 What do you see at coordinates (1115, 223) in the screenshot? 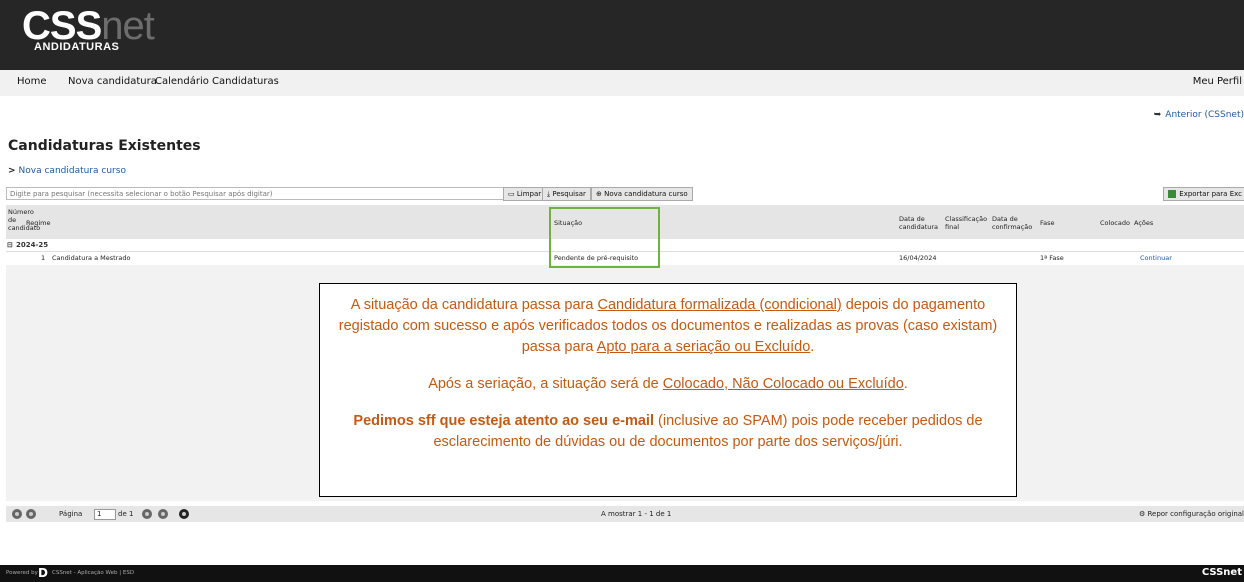
I see `col-colocado: Colocado` at bounding box center [1115, 223].